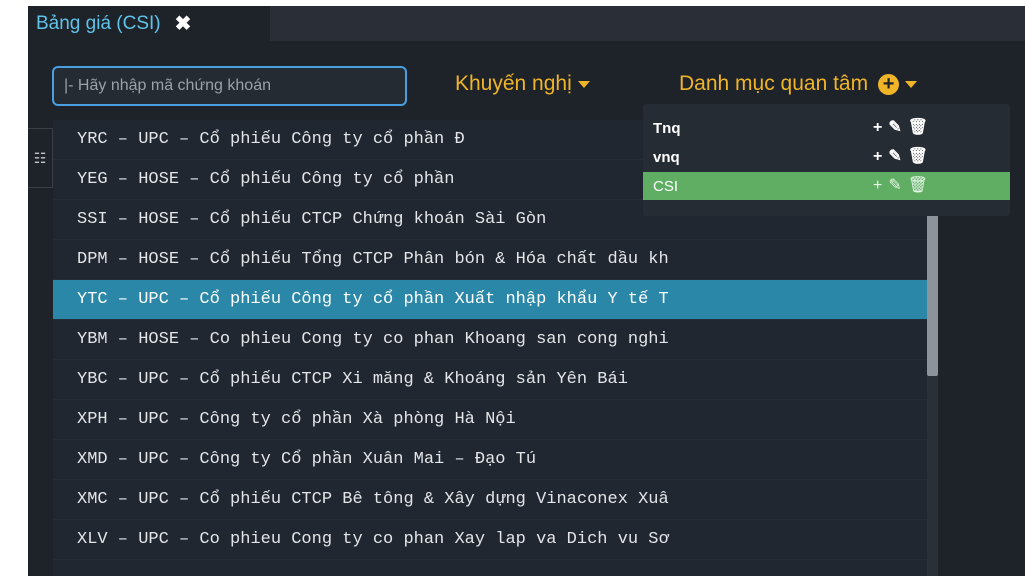 The image size is (1025, 576). Describe the element at coordinates (774, 83) in the screenshot. I see `watchlist-menu-label: Danh mục quan tâm` at that location.